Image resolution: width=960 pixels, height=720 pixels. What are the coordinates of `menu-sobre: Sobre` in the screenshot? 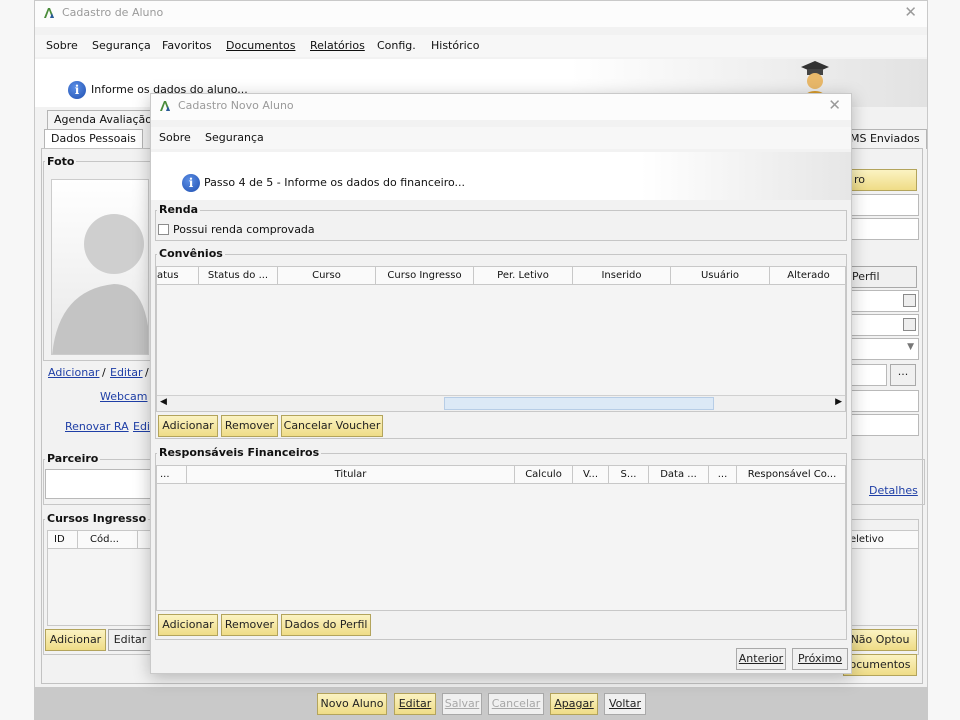 It's located at (62, 45).